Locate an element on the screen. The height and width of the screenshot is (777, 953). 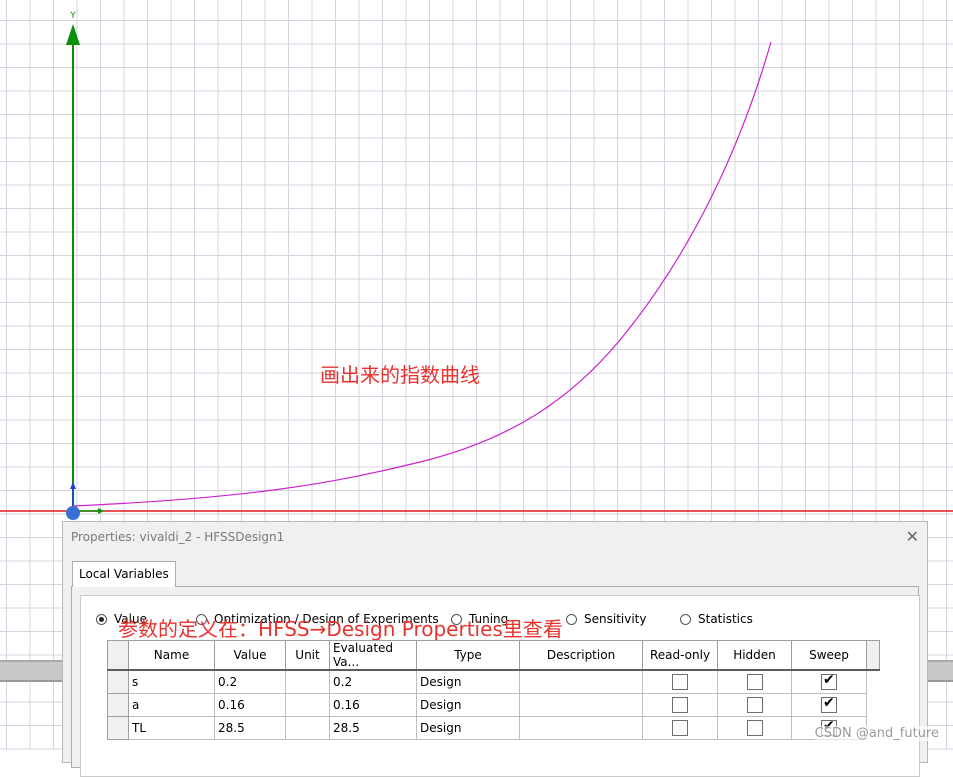
header-scroll is located at coordinates (873, 655).